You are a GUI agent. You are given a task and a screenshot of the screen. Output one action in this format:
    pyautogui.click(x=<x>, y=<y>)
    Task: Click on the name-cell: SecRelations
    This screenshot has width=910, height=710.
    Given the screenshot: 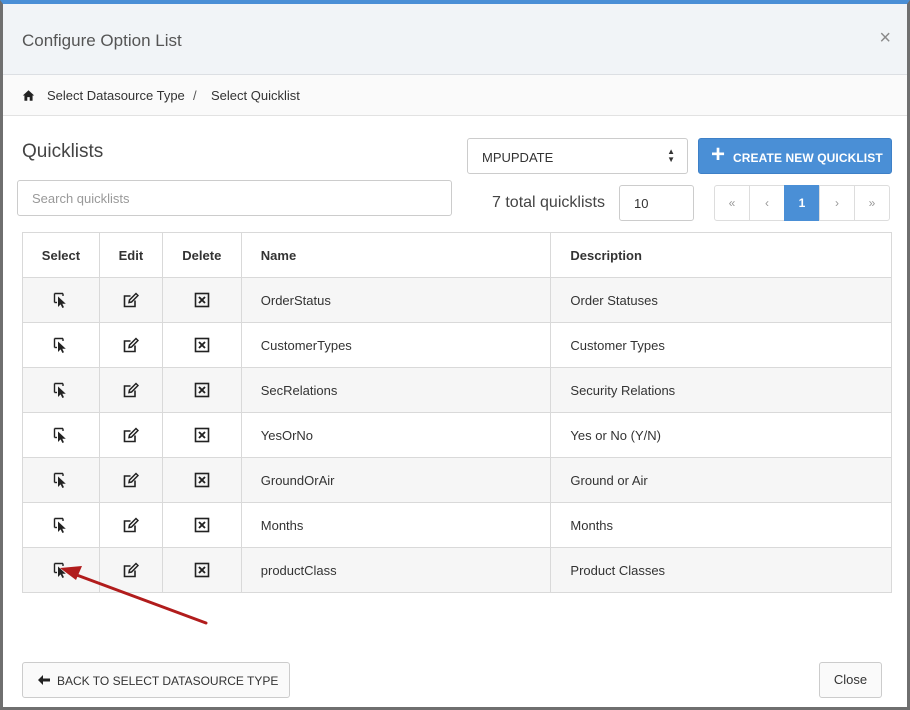 What is the action you would take?
    pyautogui.click(x=396, y=390)
    